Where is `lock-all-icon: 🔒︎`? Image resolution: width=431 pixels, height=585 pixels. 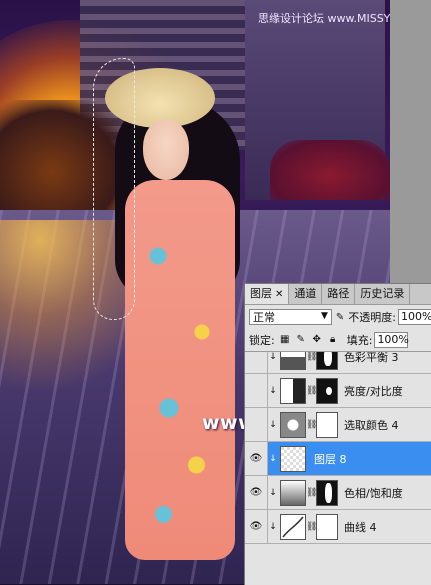 lock-all-icon: 🔒︎ is located at coordinates (333, 340).